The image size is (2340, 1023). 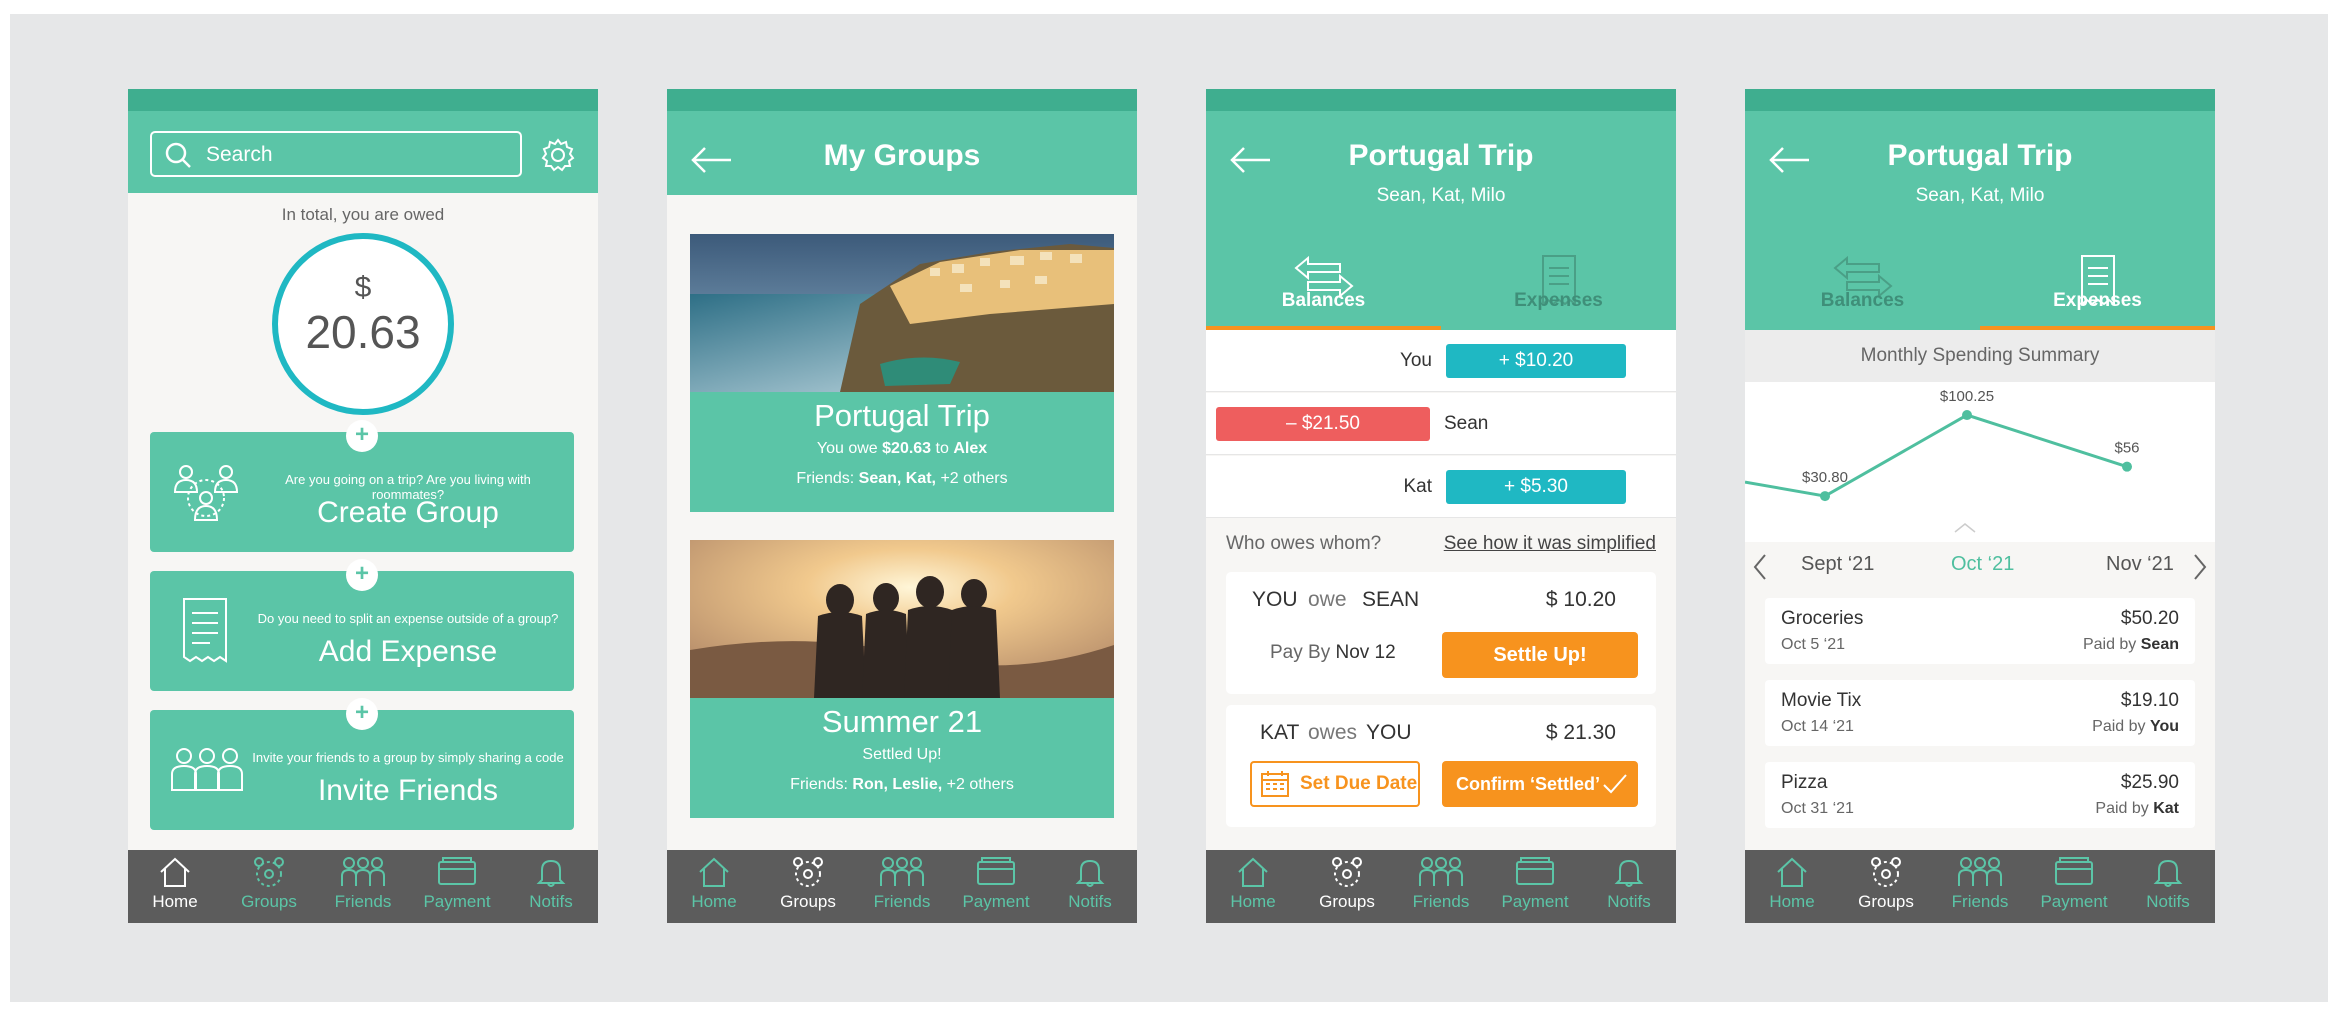 I want to click on settle-up-button: Settle Up!, so click(x=1540, y=655).